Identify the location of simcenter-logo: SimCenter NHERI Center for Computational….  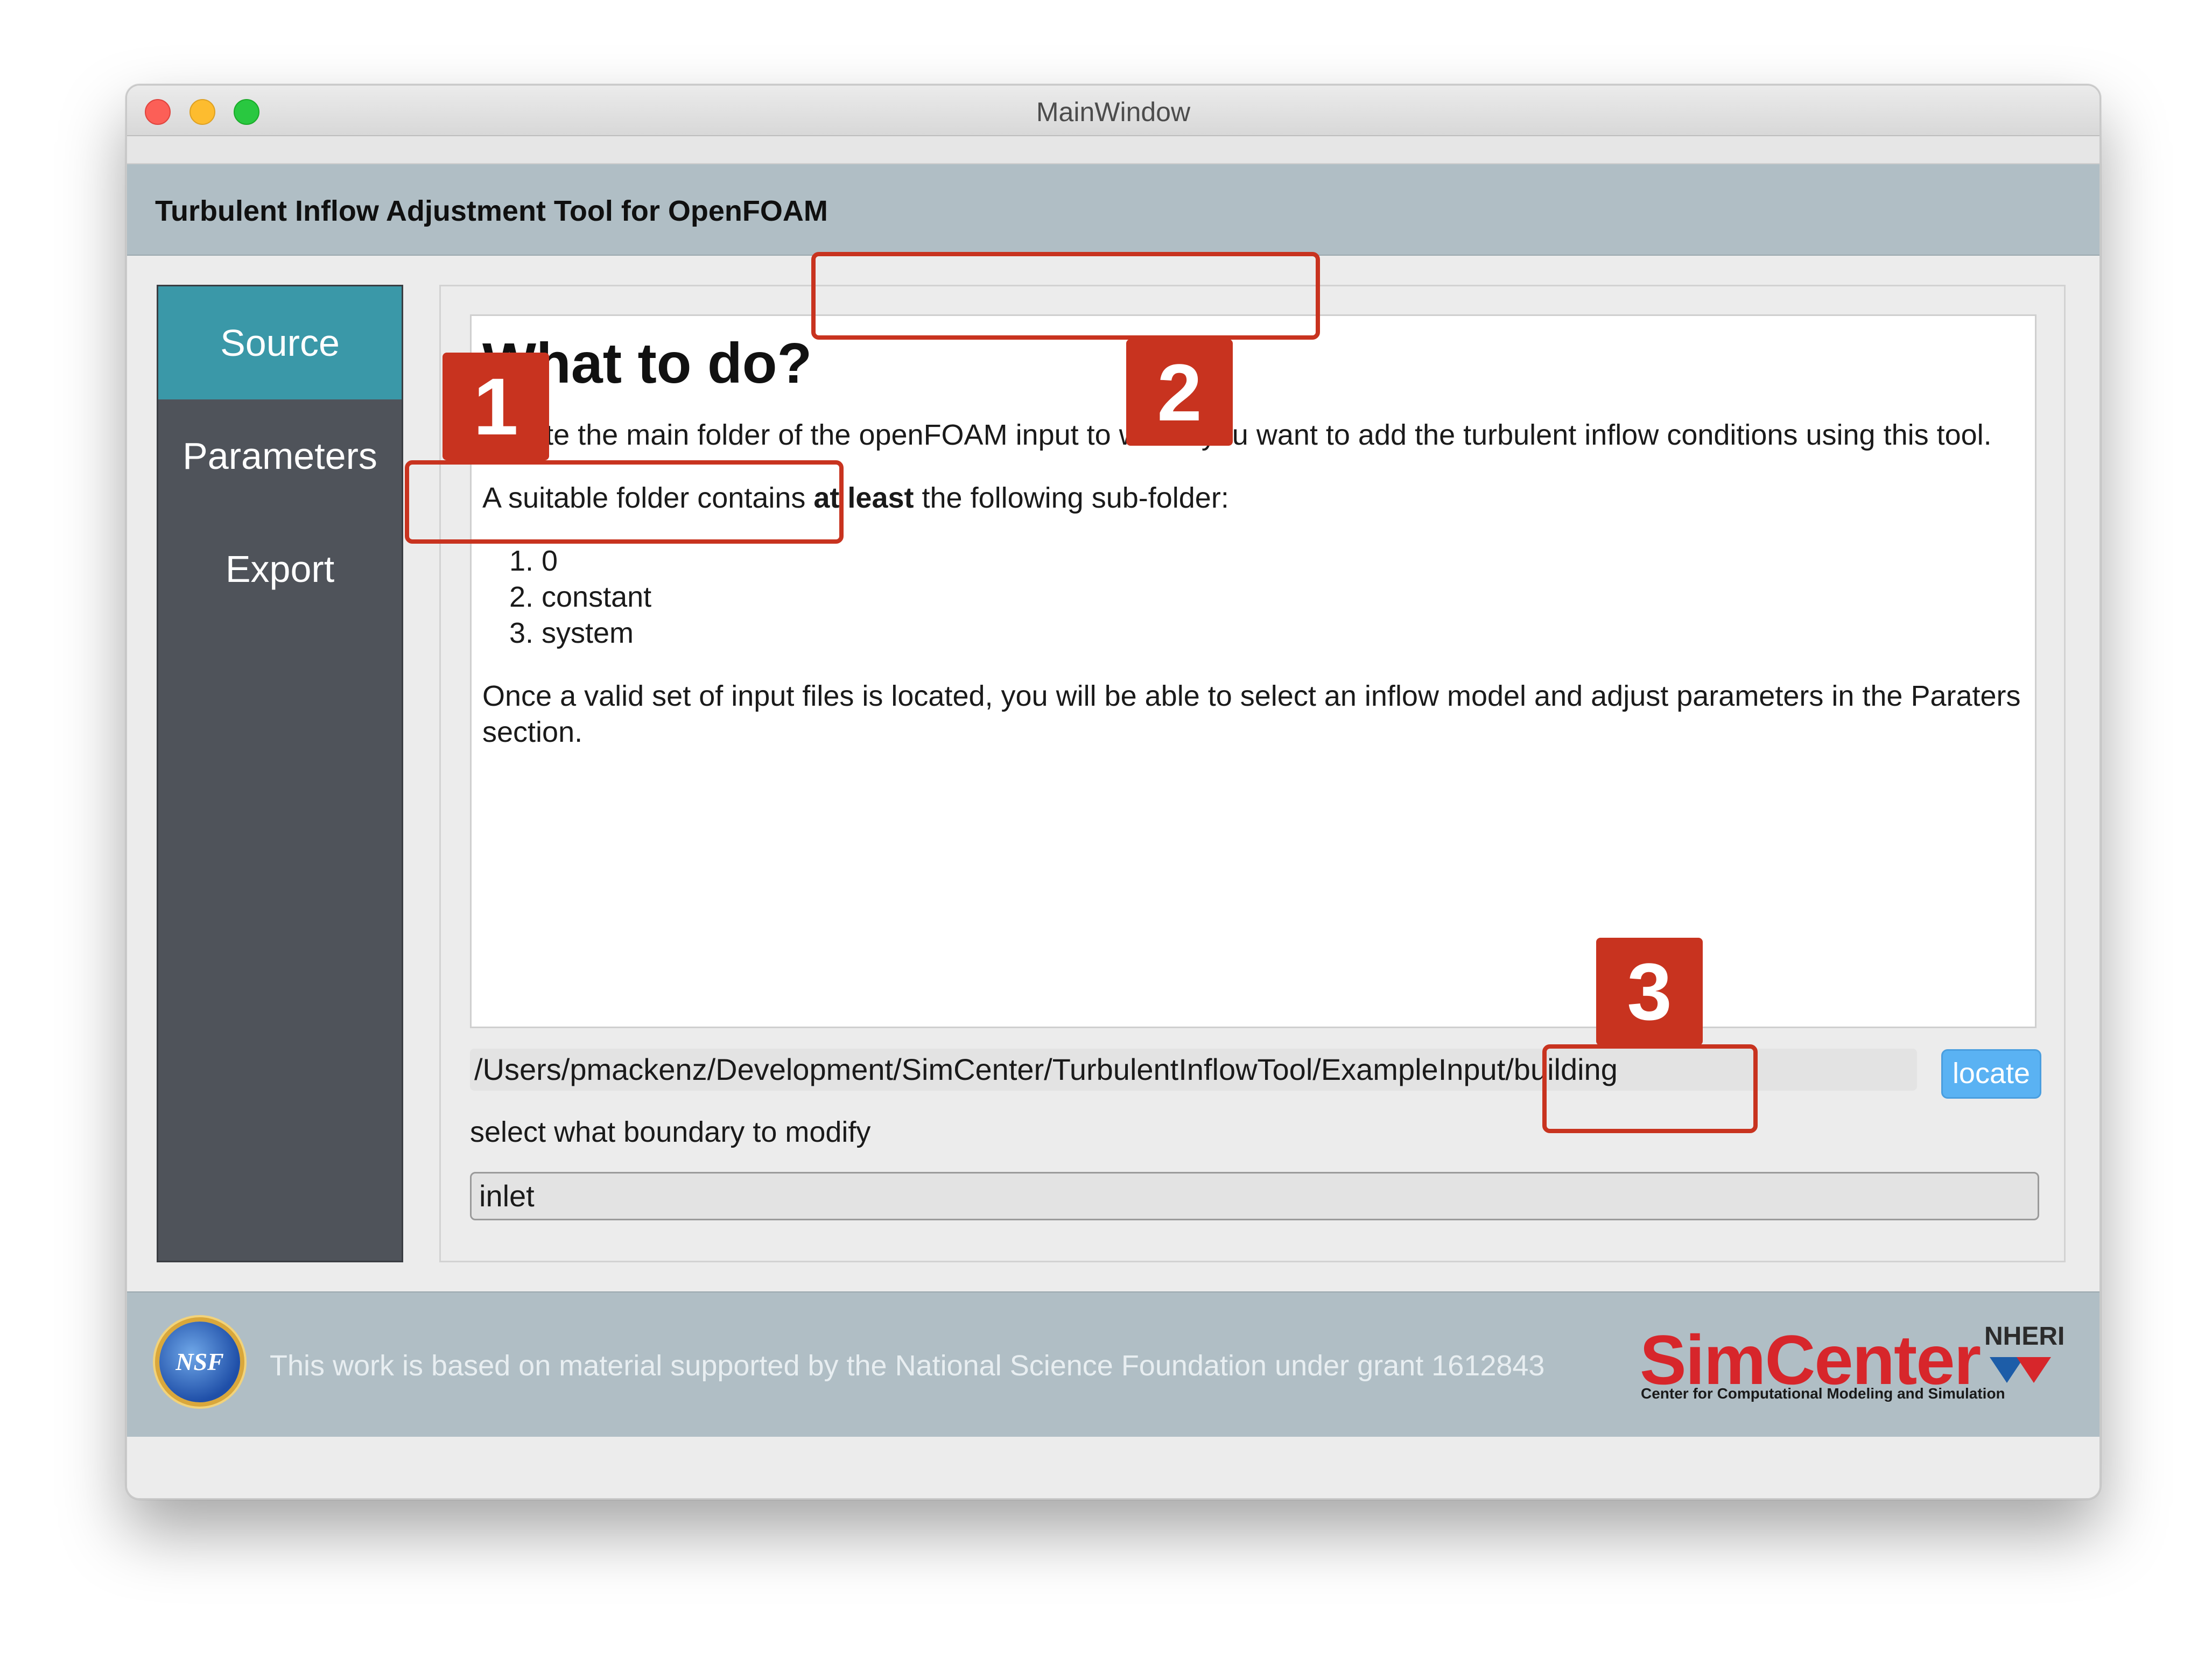
(1852, 1361).